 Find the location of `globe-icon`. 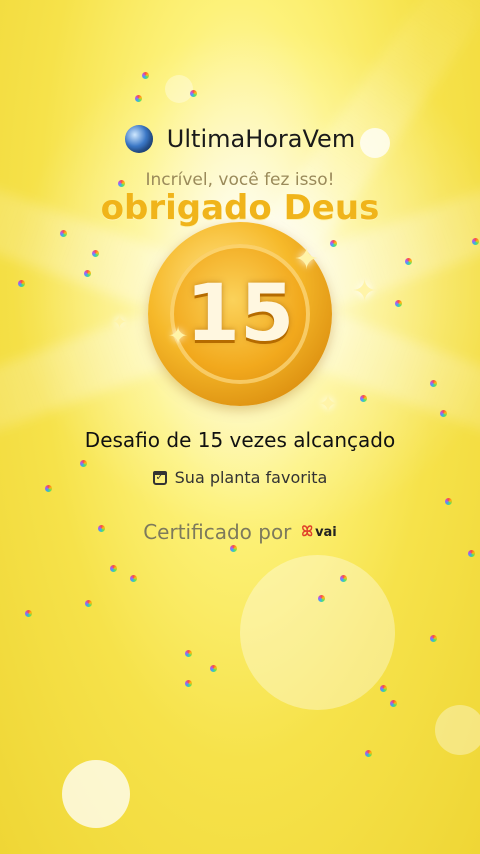

globe-icon is located at coordinates (138, 139).